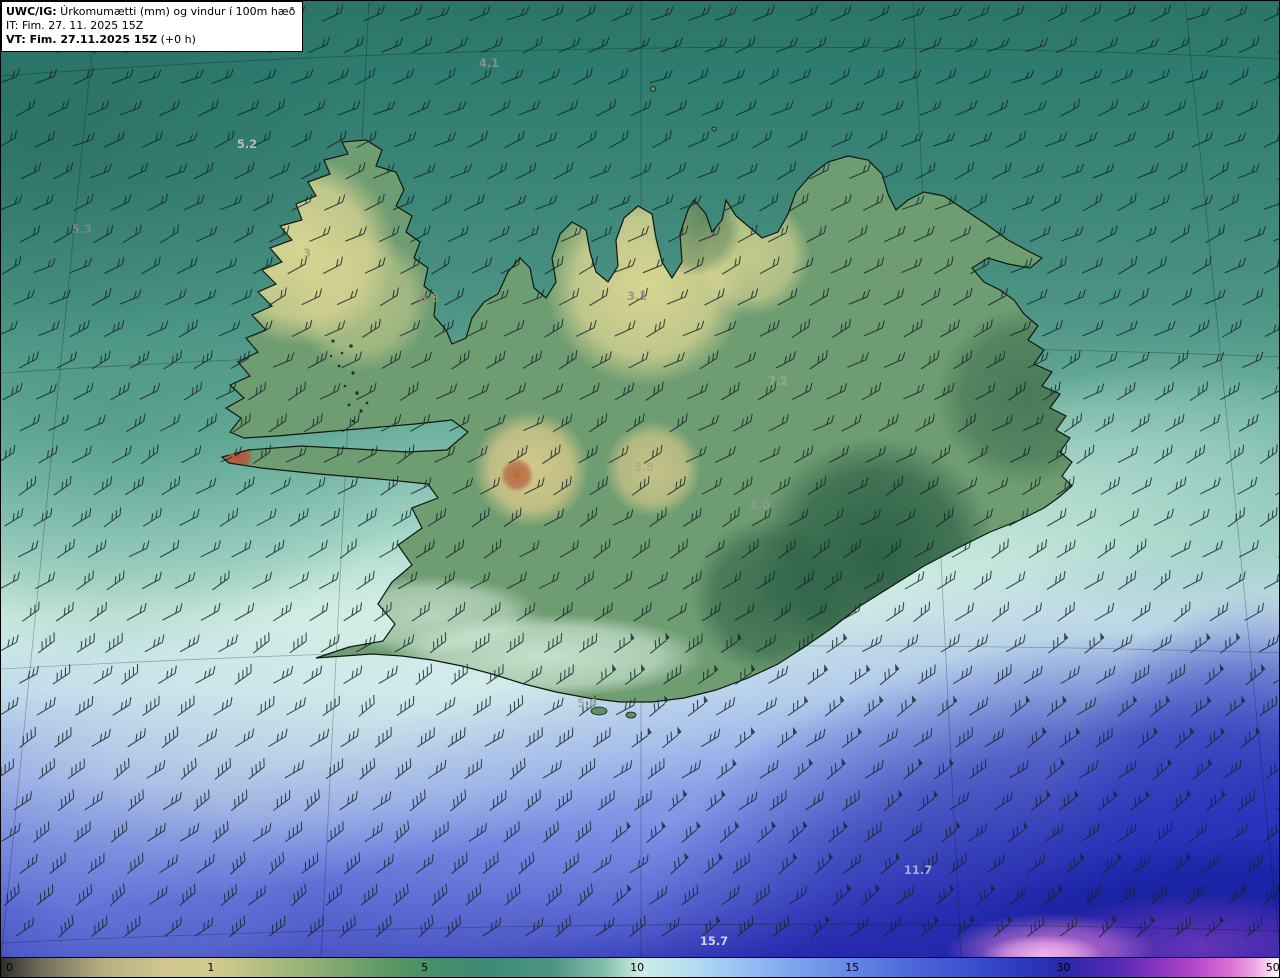  What do you see at coordinates (176, 11) in the screenshot?
I see `product-title: Úrkomumætti (mm) og vindur í 100m hæð` at bounding box center [176, 11].